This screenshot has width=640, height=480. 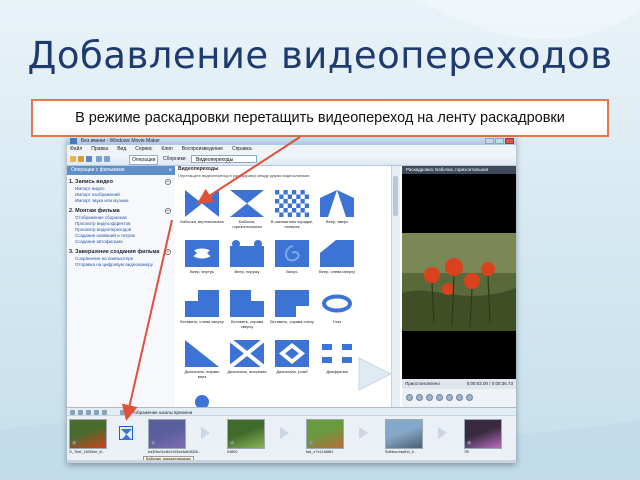 I want to click on menu-file: Файл, so click(x=76, y=149).